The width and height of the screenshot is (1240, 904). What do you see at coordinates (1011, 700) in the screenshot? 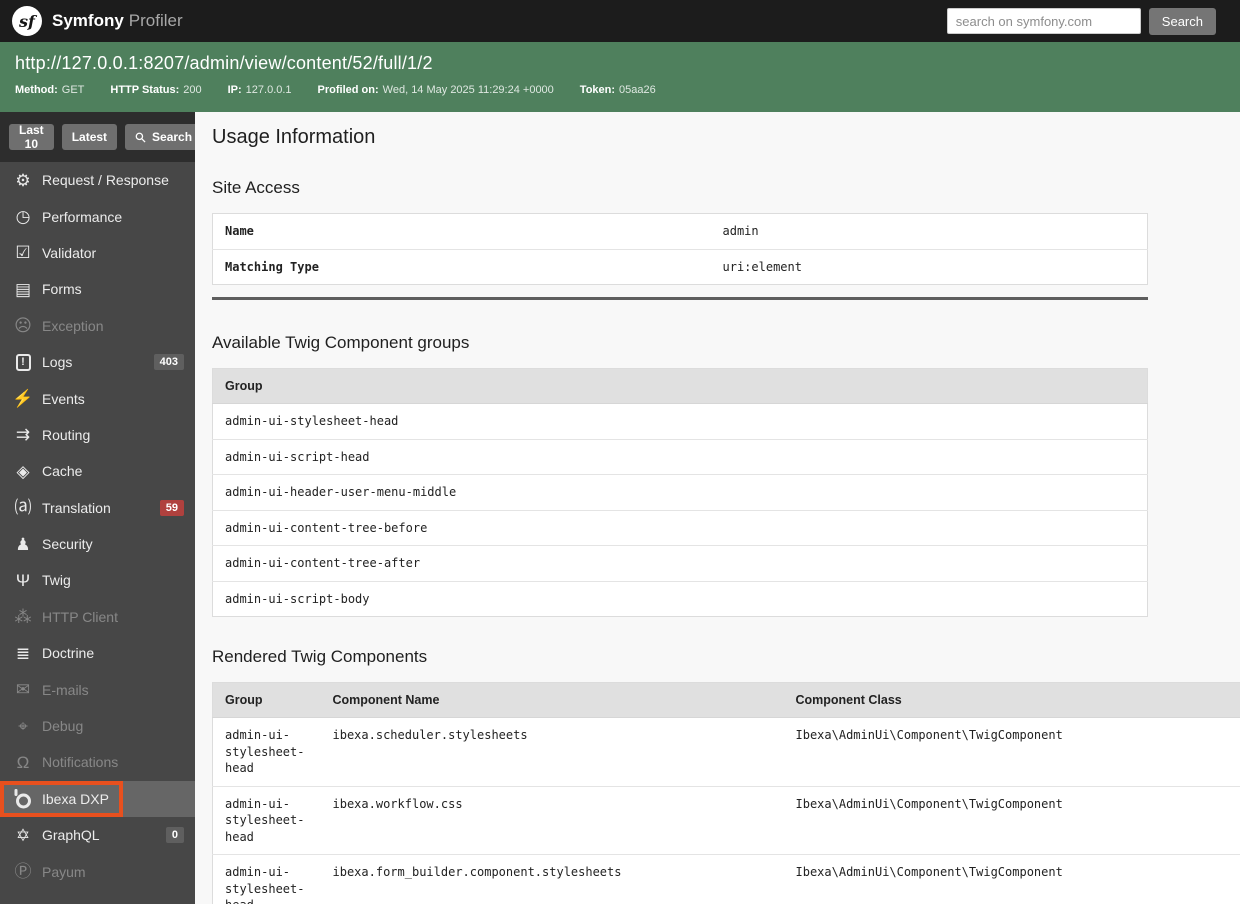
I see `component-class-column-header: Component Class` at bounding box center [1011, 700].